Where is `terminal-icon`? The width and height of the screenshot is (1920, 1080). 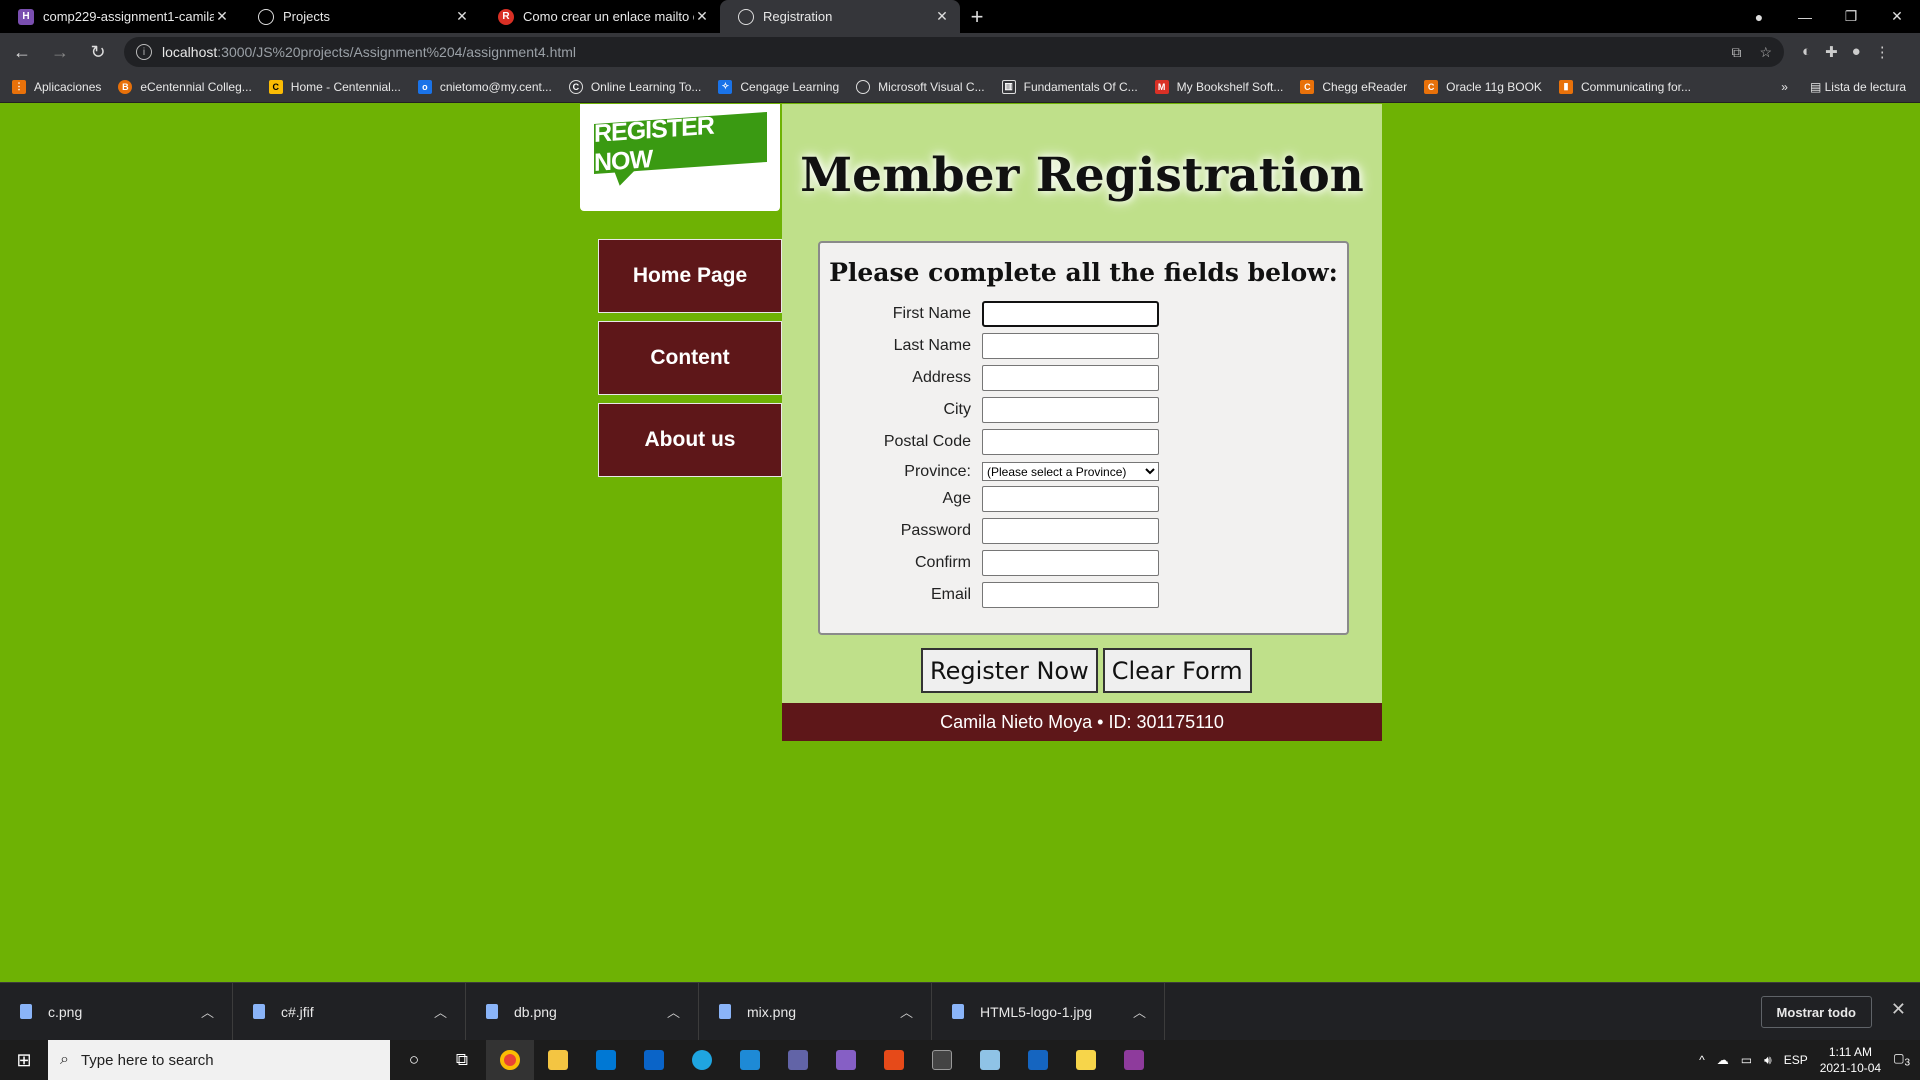 terminal-icon is located at coordinates (942, 1060).